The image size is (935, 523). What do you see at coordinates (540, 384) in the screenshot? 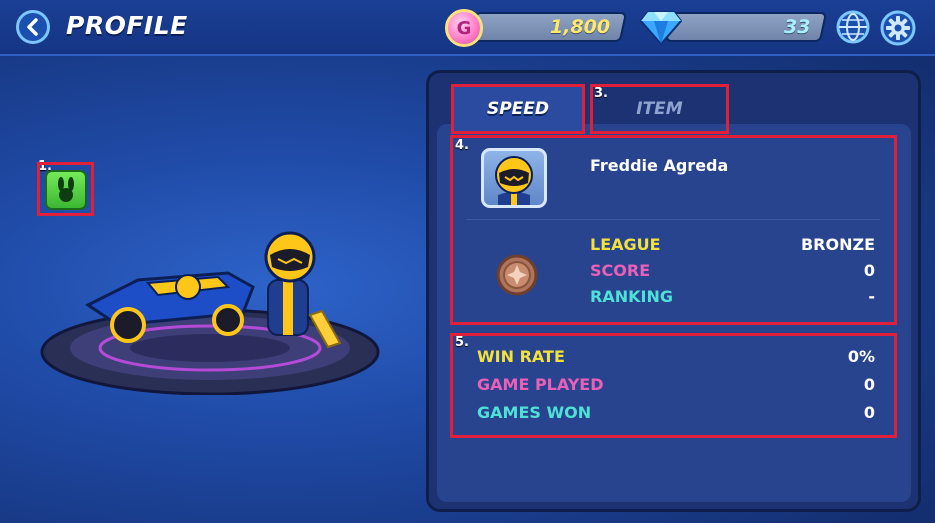
I see `game-played-label: GAME PLAYED` at bounding box center [540, 384].